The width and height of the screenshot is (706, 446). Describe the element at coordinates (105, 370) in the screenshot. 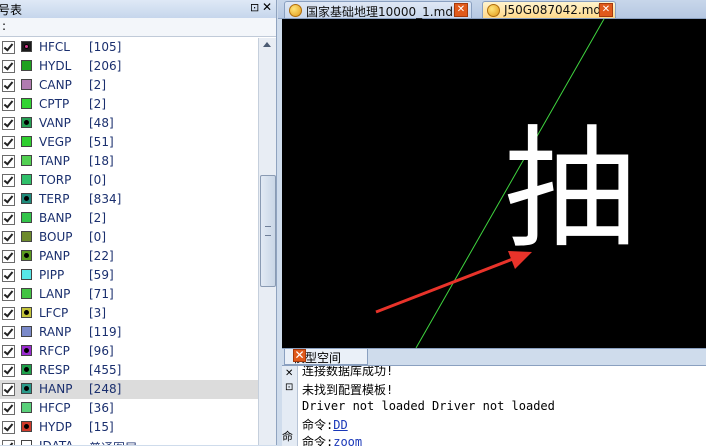

I see `layer-count: [455]` at that location.